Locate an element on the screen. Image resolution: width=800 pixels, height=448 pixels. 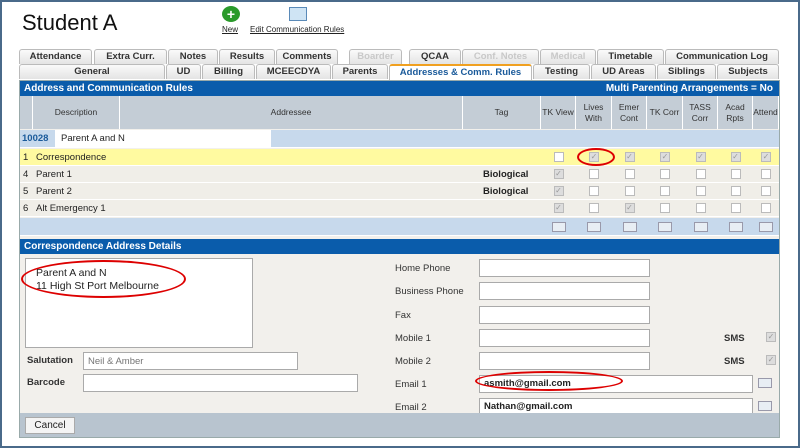
annotation-oval is located at coordinates (549, 381).